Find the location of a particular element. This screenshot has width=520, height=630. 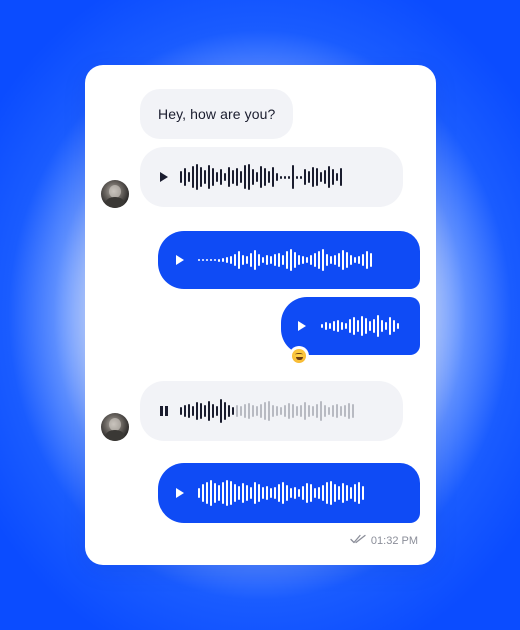

emoji-face is located at coordinates (299, 356).